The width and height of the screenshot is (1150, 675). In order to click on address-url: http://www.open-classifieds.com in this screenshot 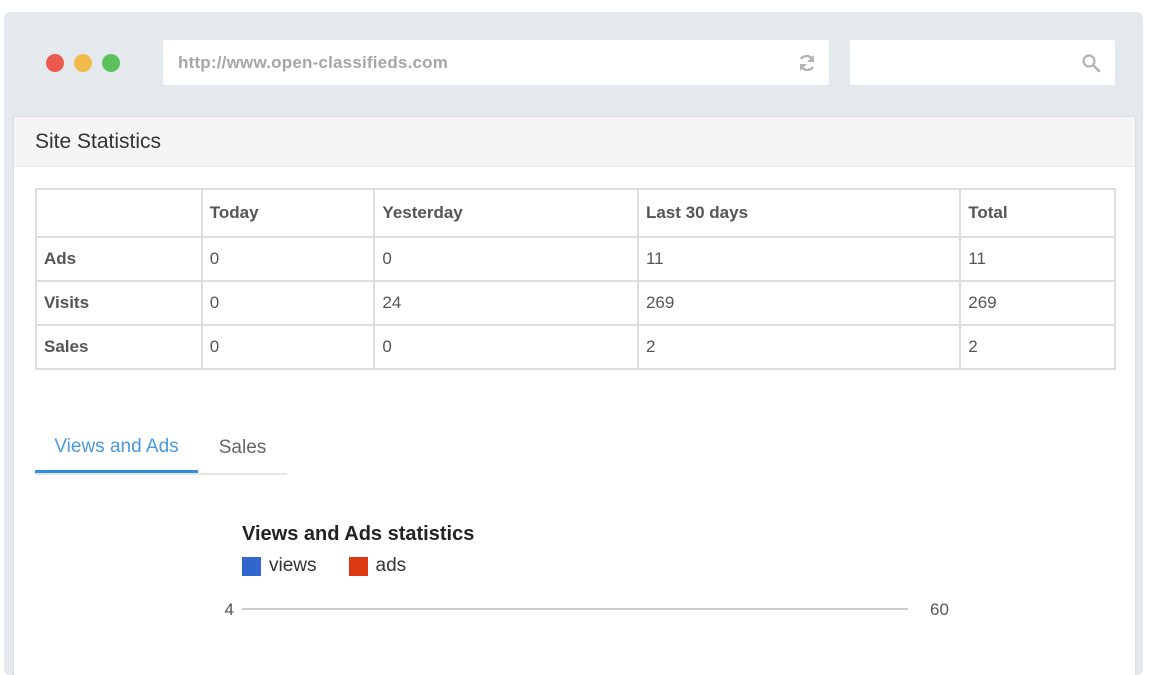, I will do `click(313, 62)`.